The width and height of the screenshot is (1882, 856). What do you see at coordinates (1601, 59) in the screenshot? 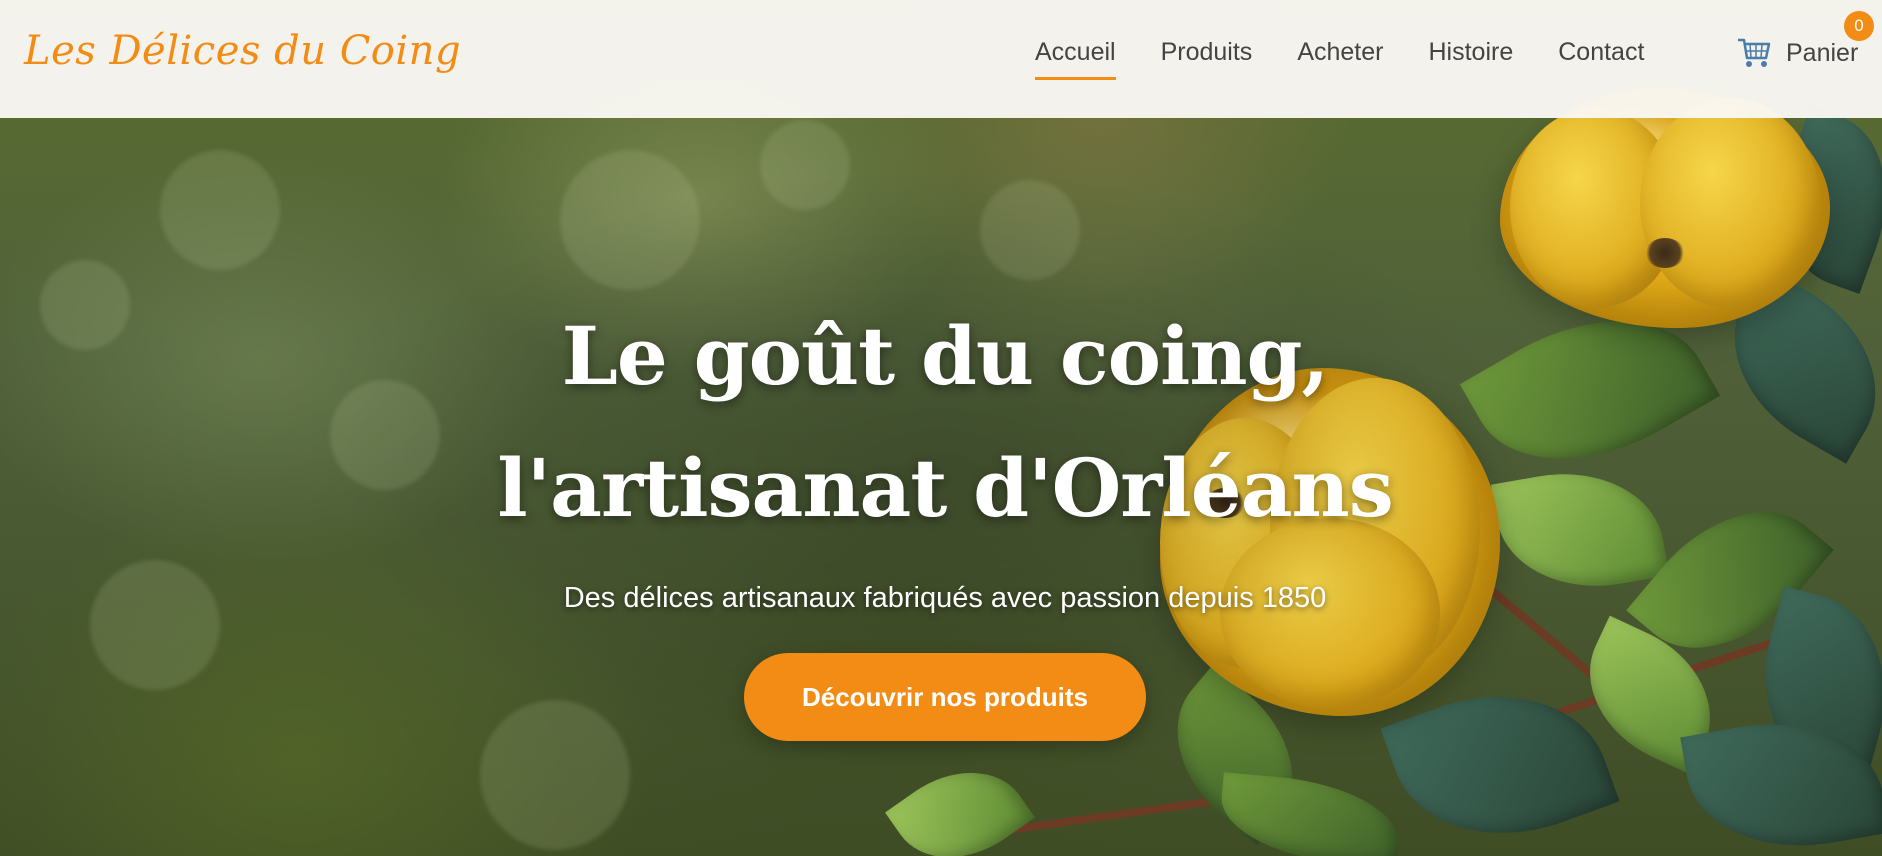
I see `nav-item-contact: Contact` at bounding box center [1601, 59].